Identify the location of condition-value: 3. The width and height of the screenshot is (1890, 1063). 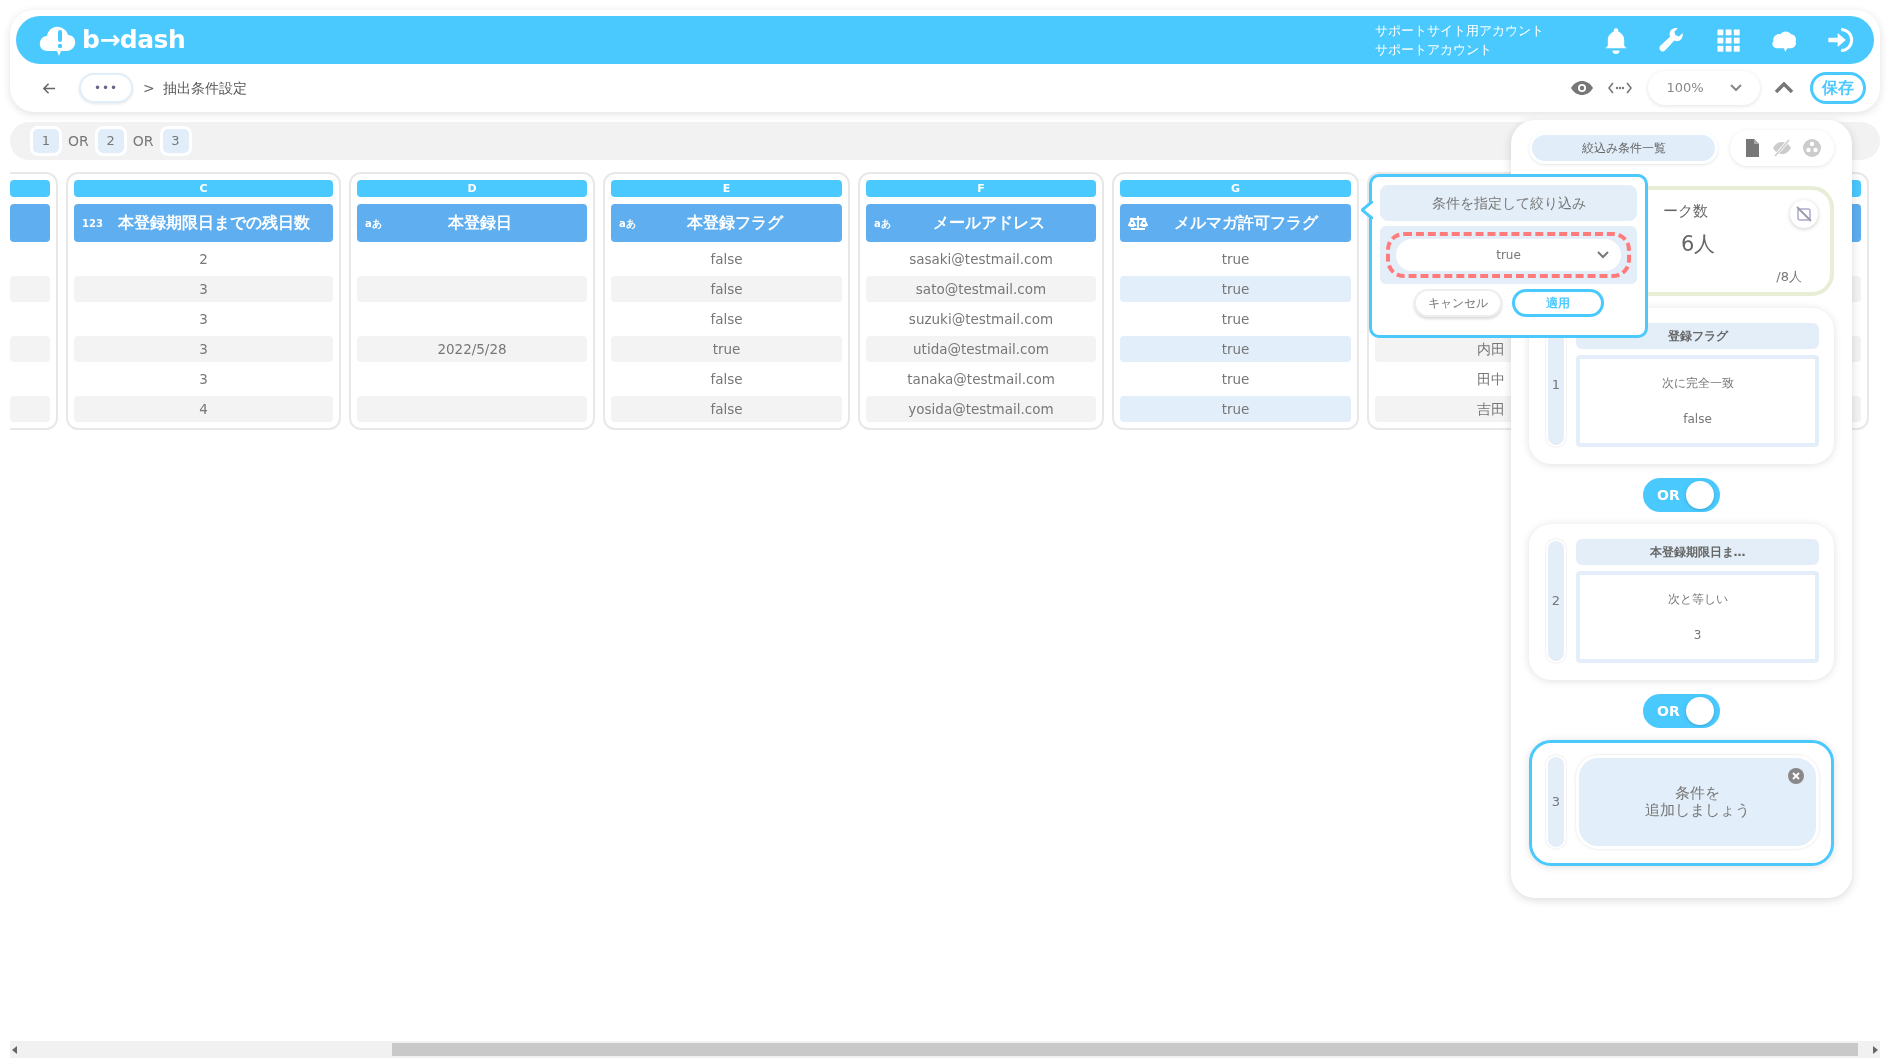
(1697, 635).